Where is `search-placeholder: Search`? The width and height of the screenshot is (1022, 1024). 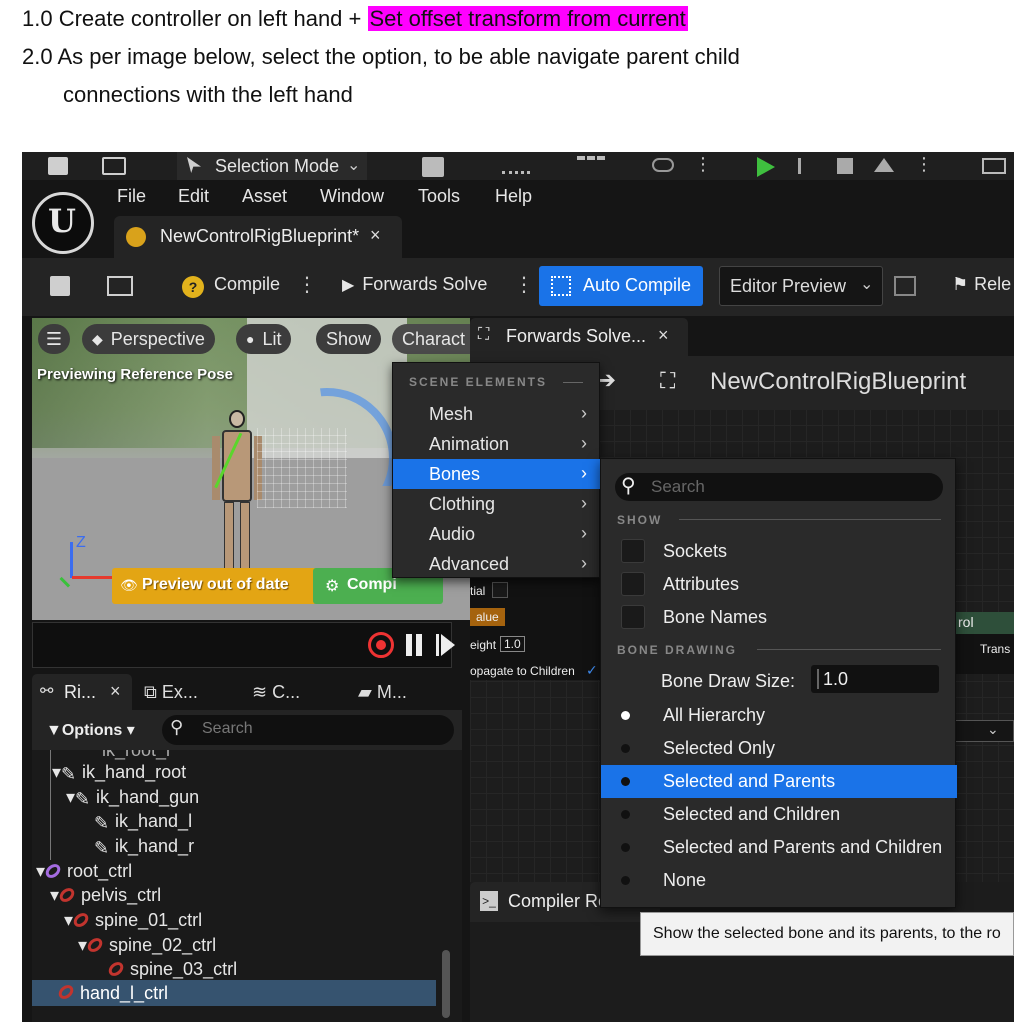 search-placeholder: Search is located at coordinates (678, 486).